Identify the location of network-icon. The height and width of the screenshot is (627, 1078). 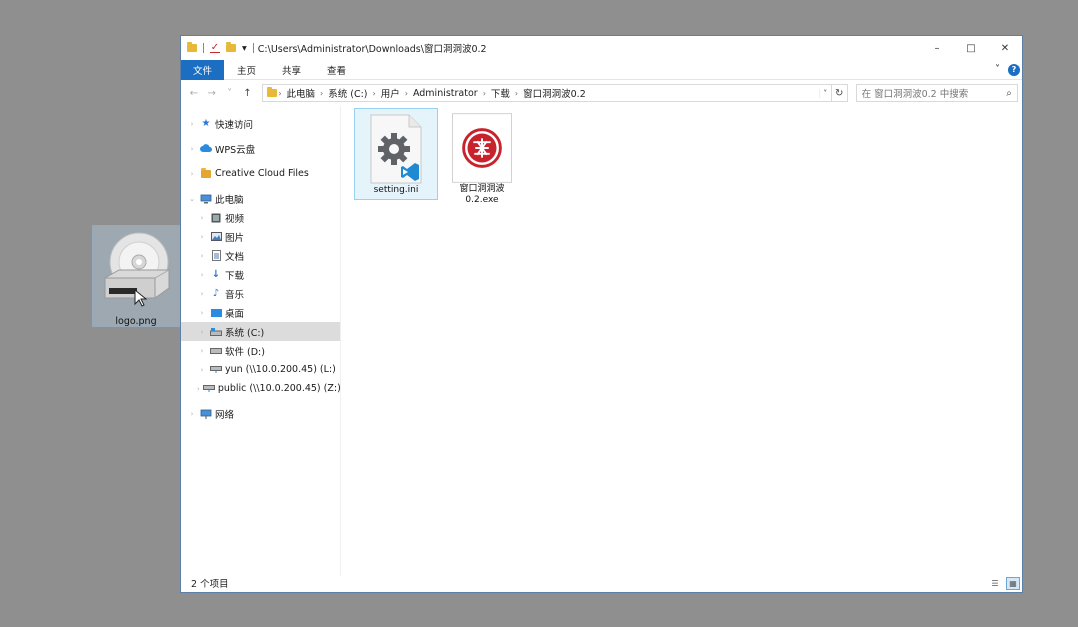
(206, 414).